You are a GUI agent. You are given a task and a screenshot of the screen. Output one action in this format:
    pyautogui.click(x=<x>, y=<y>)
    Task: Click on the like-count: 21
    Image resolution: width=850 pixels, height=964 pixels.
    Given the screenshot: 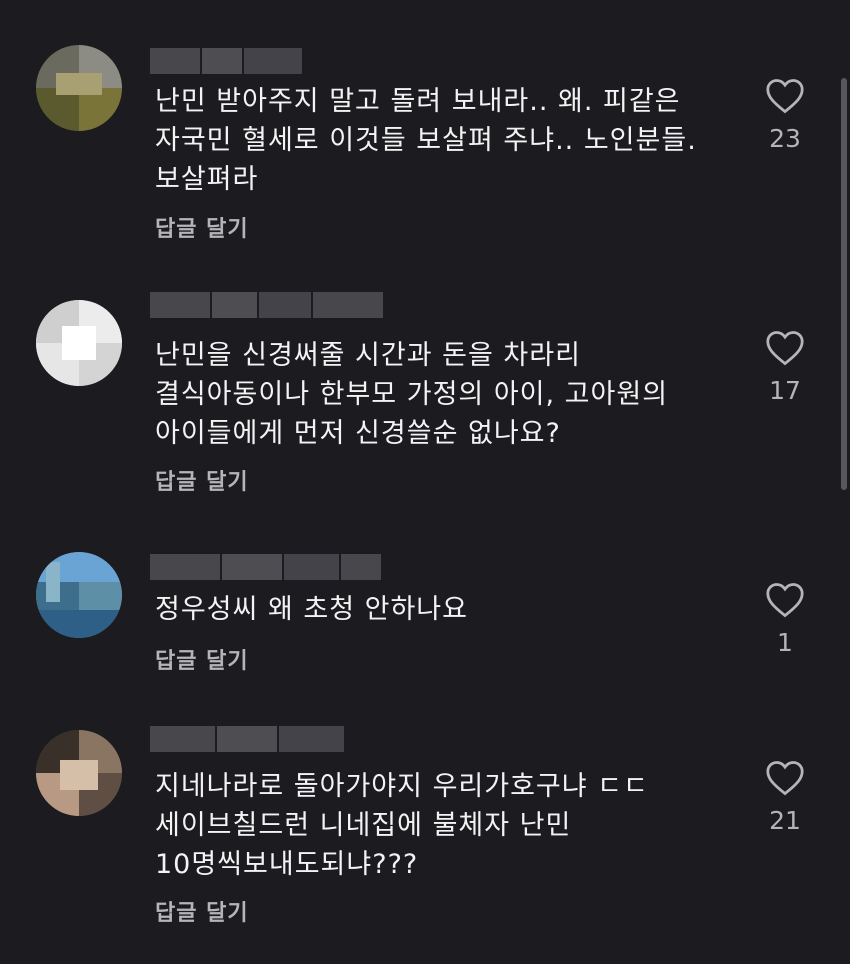 What is the action you would take?
    pyautogui.click(x=785, y=820)
    